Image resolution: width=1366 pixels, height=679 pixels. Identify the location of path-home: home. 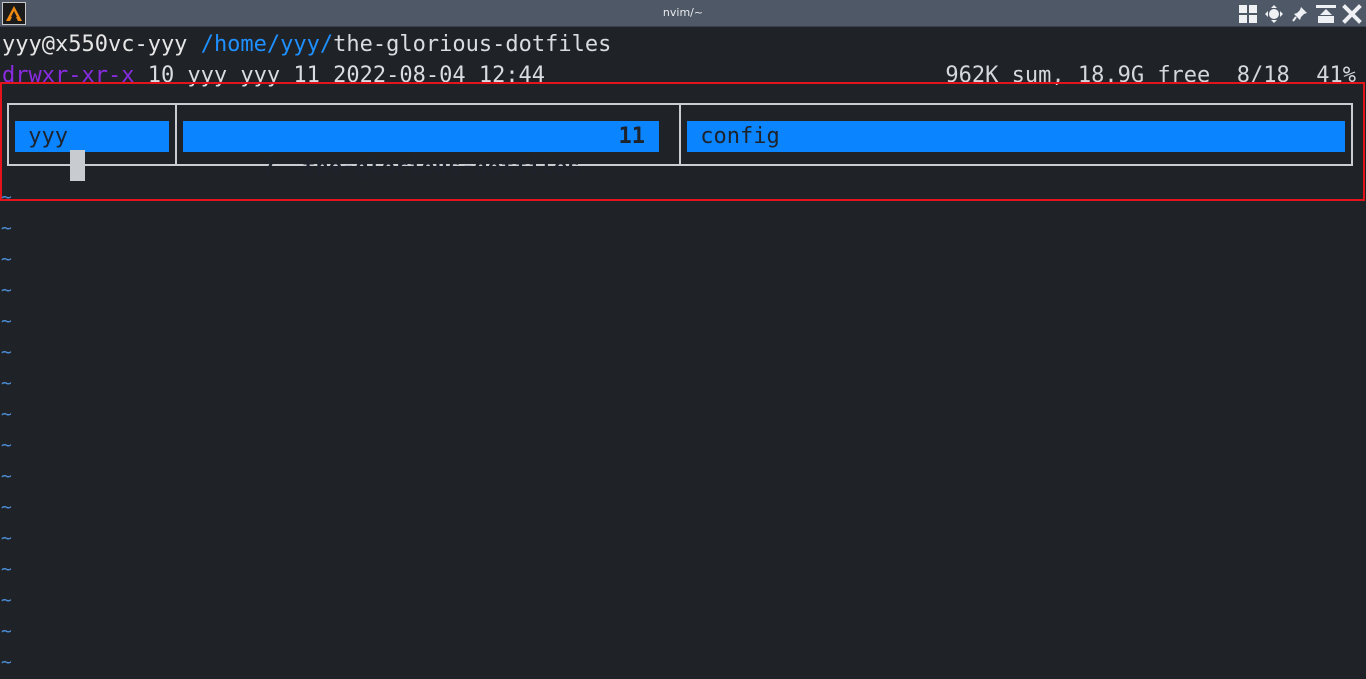
(240, 44).